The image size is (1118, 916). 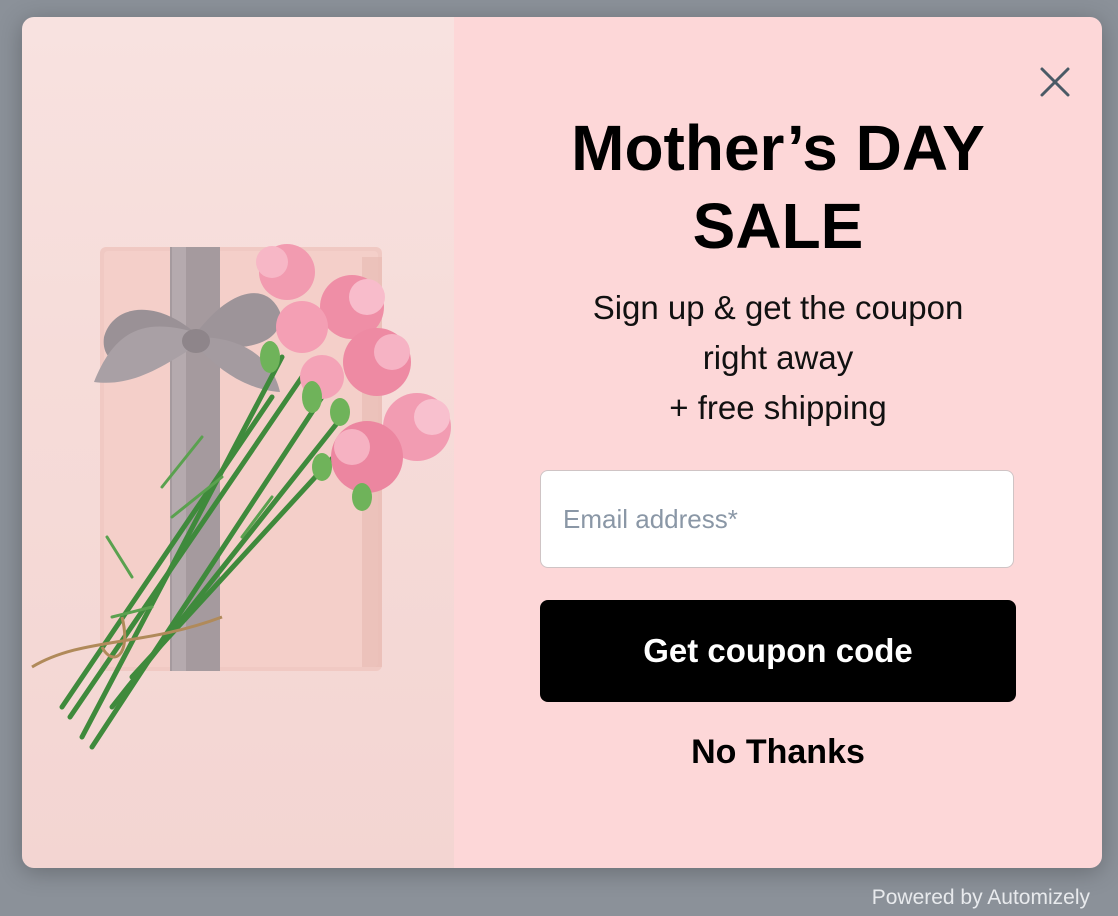 I want to click on email-field, so click(x=777, y=519).